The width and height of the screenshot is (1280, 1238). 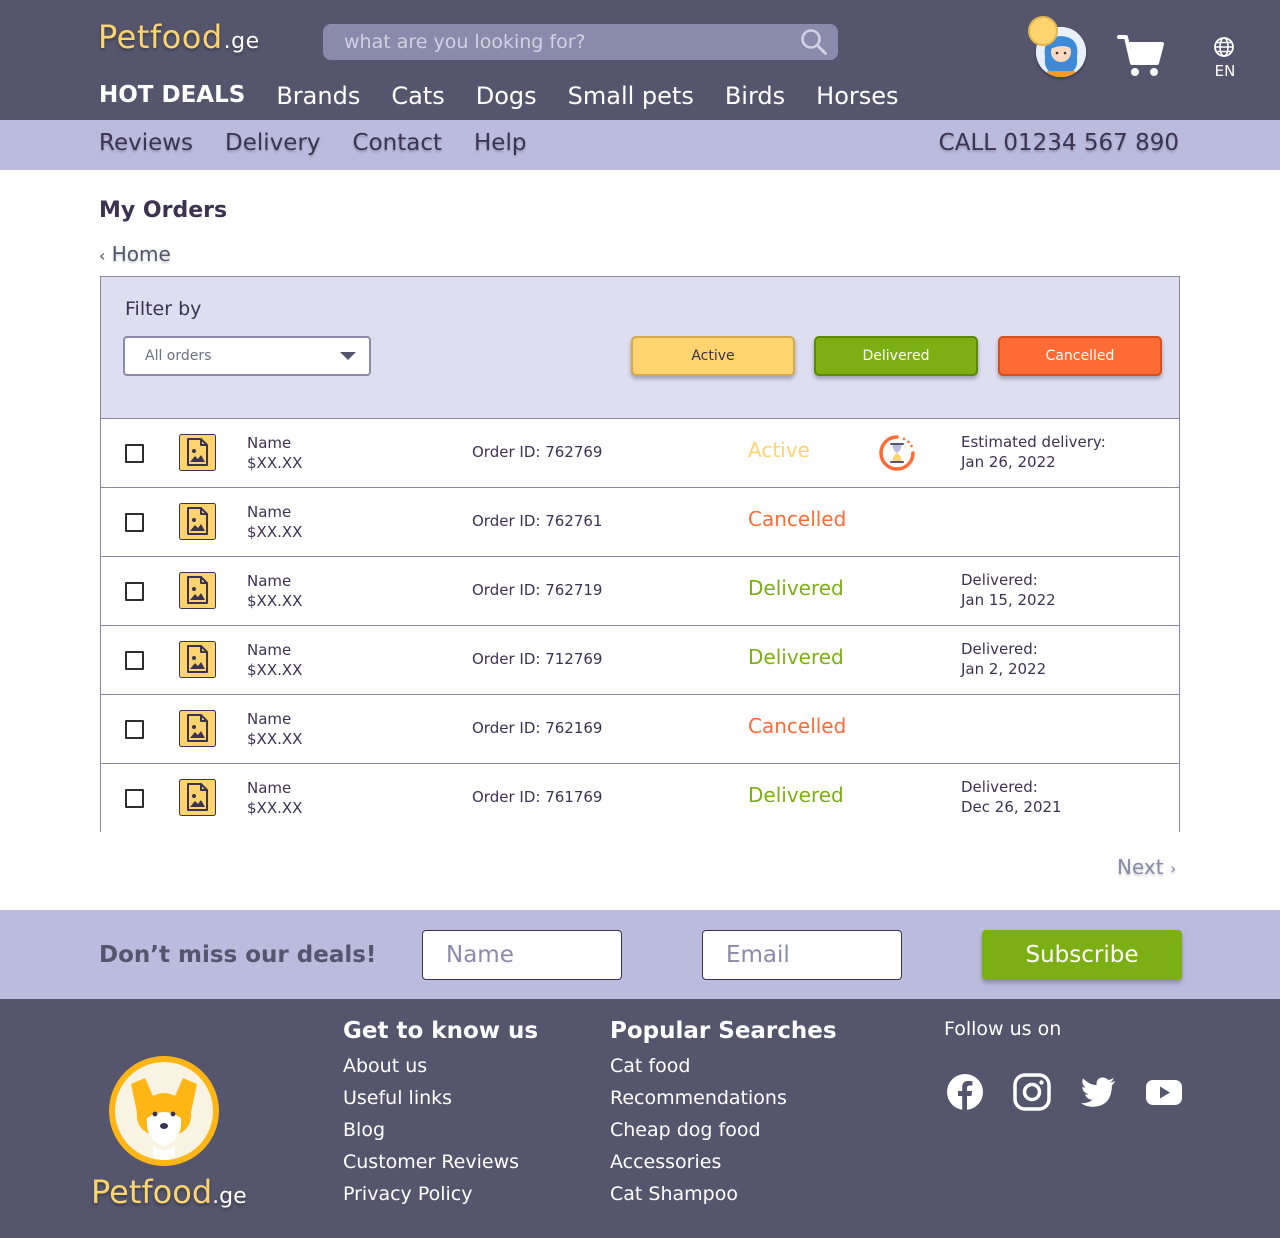 What do you see at coordinates (141, 254) in the screenshot?
I see `breadcrumb-label: Home` at bounding box center [141, 254].